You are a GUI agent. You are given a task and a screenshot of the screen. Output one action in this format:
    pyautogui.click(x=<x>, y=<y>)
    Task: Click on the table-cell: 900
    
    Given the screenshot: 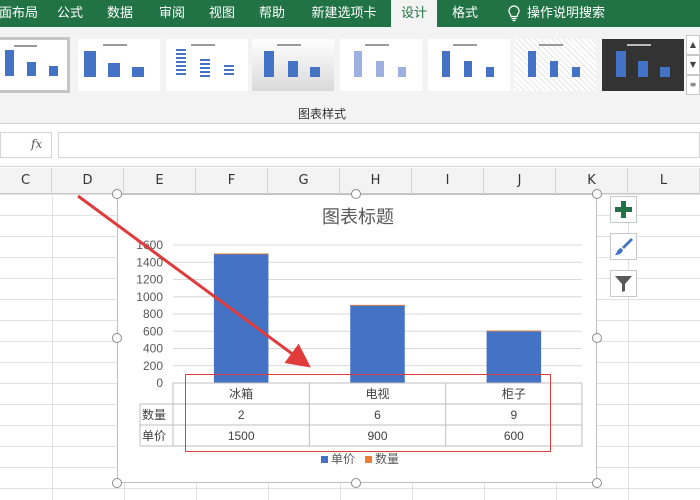 What is the action you would take?
    pyautogui.click(x=377, y=436)
    